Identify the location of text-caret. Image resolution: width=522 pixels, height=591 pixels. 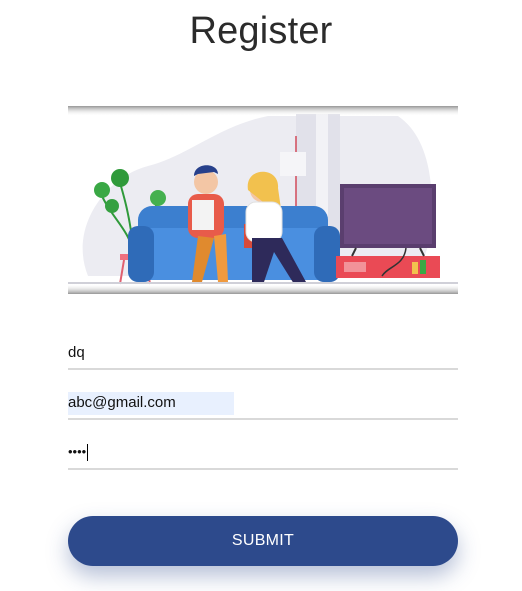
(88, 453).